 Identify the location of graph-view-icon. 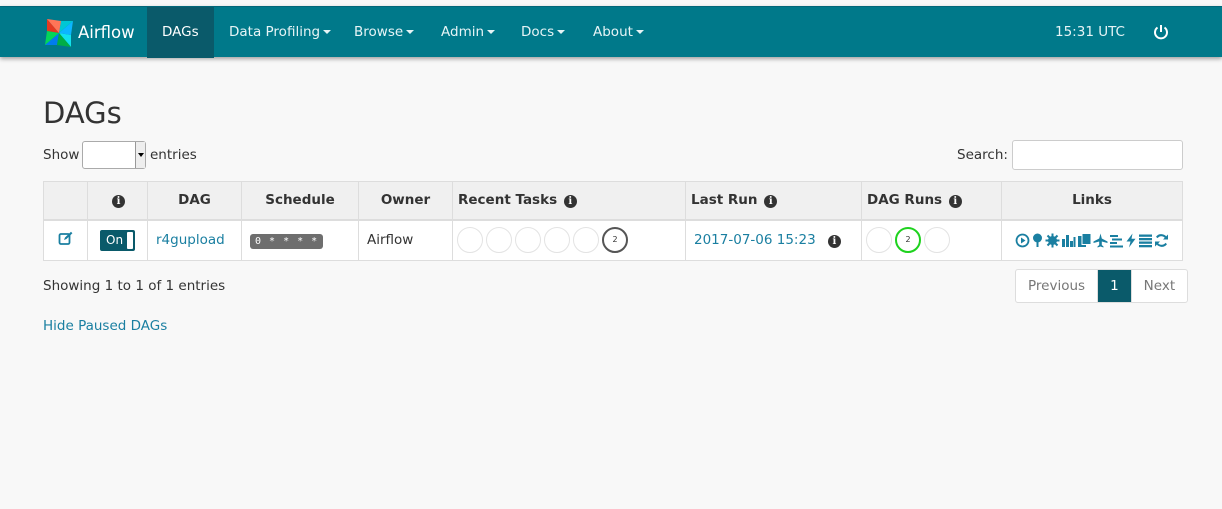
(1052, 240).